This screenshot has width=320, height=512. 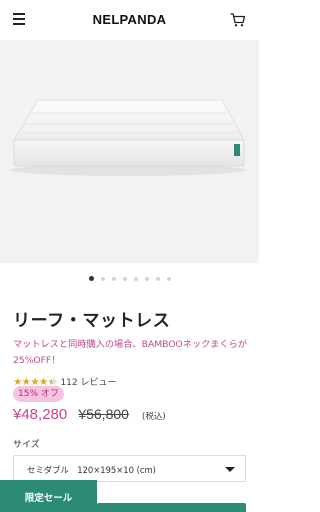 I want to click on discount-badge: 15% オフ, so click(x=38, y=394).